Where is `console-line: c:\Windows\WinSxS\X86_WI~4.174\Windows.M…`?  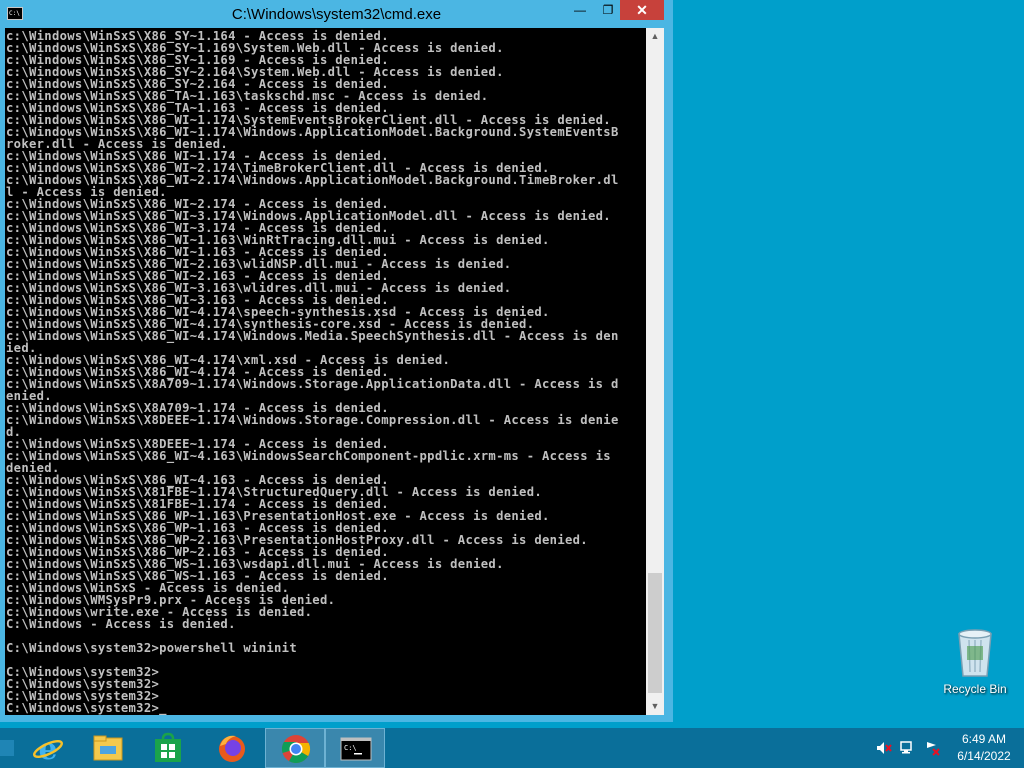
console-line: c:\Windows\WinSxS\X86_WI~4.174\Windows.M… is located at coordinates (312, 336).